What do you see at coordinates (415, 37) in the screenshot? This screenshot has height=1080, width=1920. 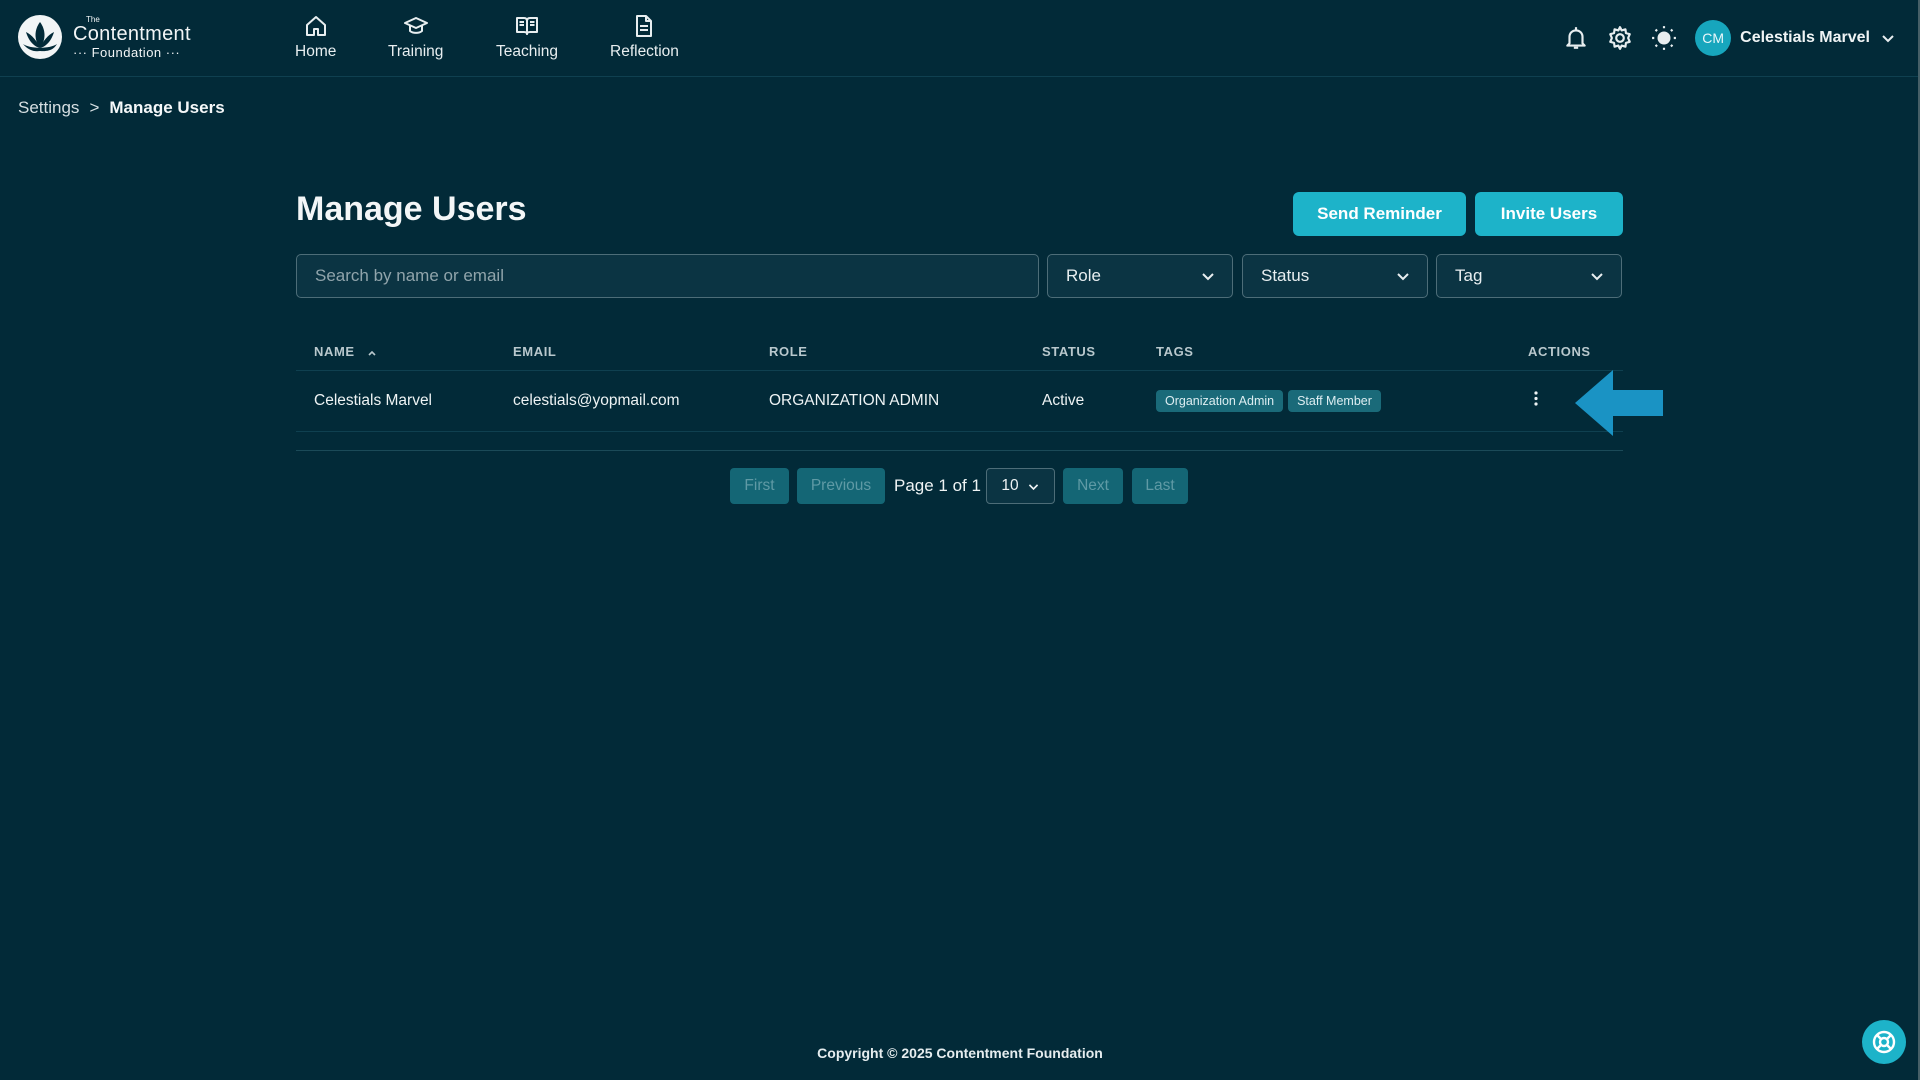 I see `nav-training: Training` at bounding box center [415, 37].